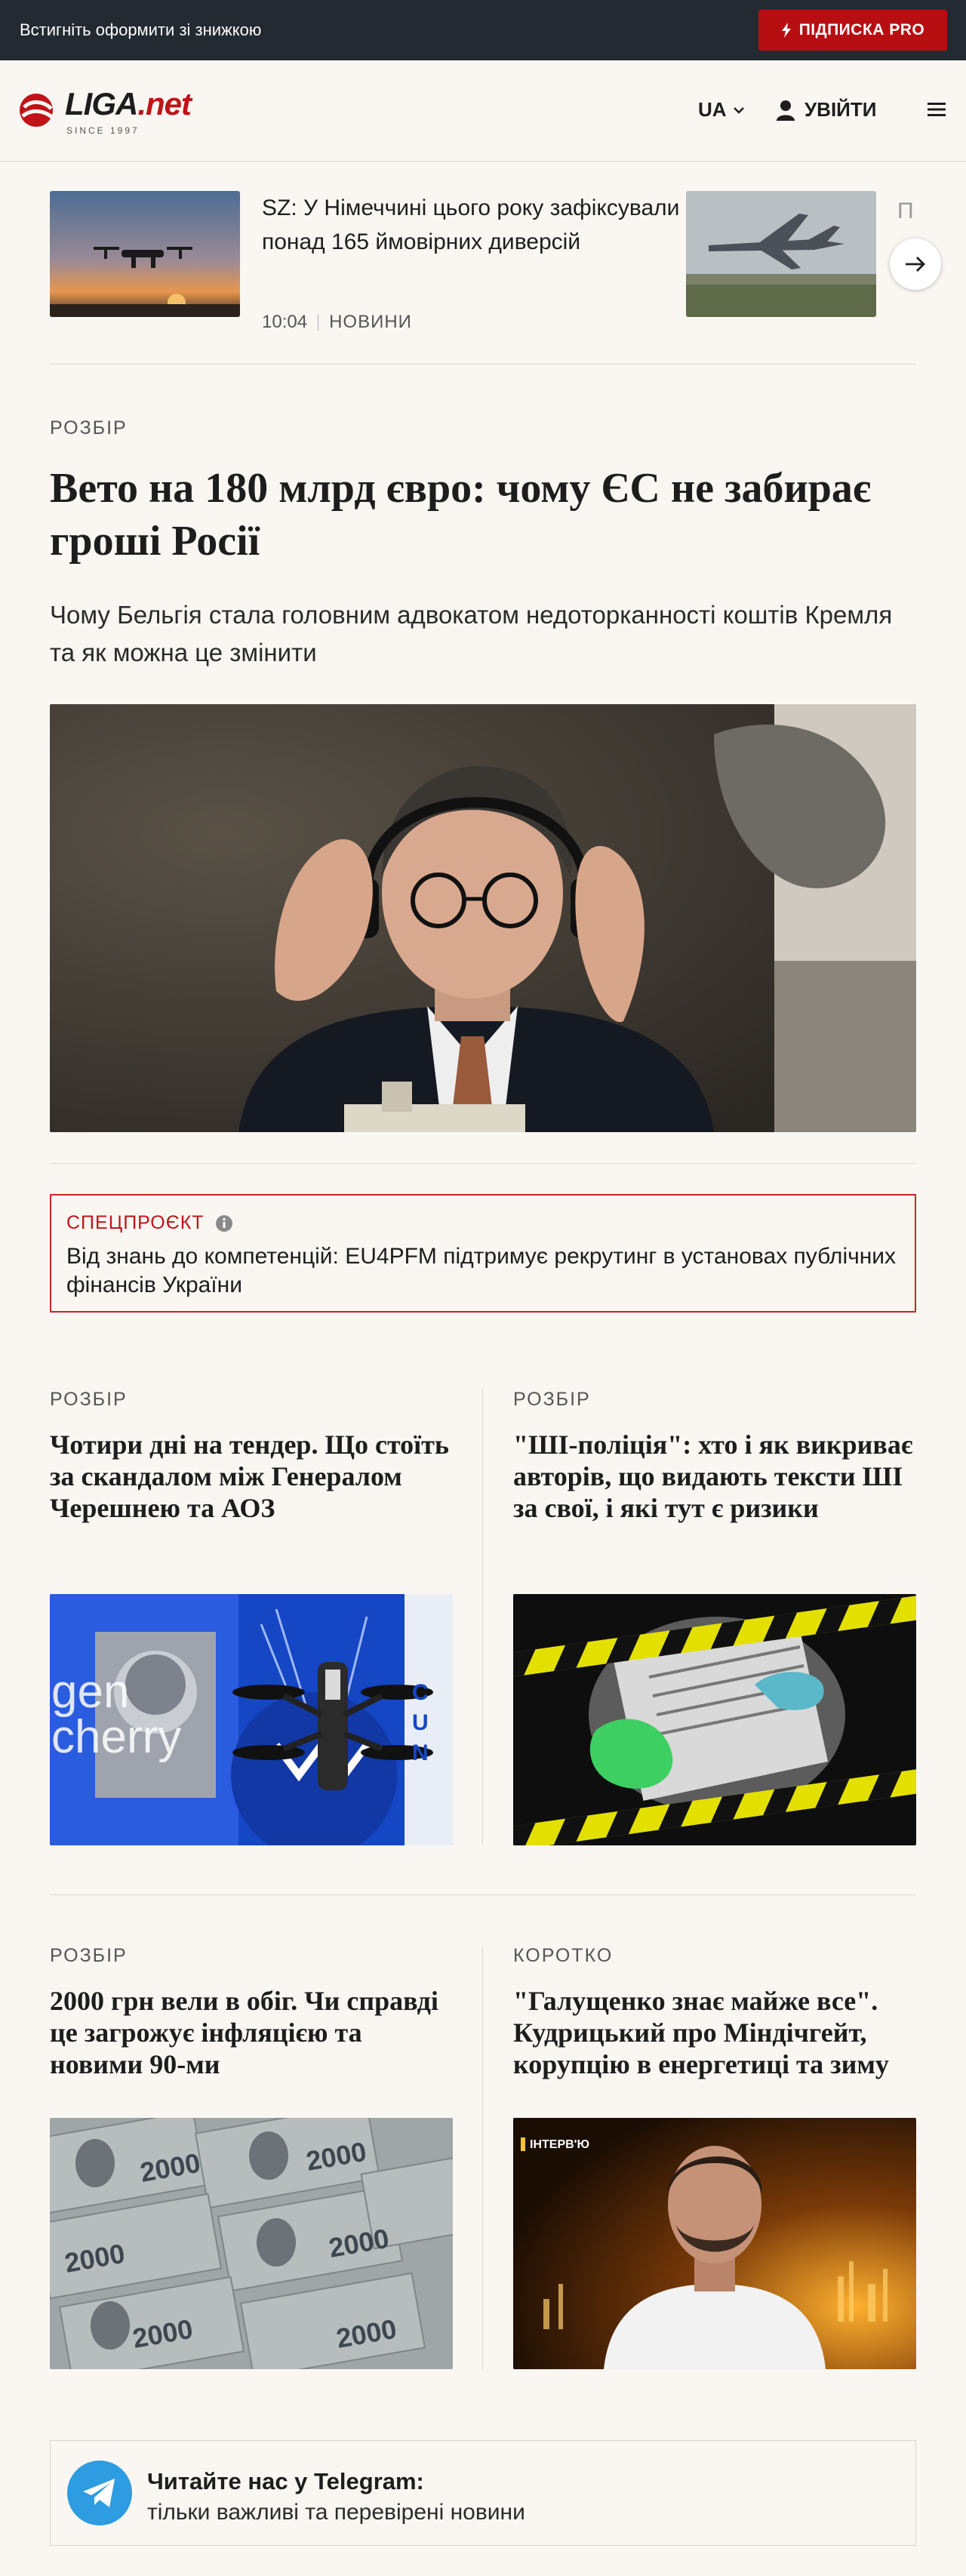 The image size is (966, 2576). What do you see at coordinates (905, 211) in the screenshot?
I see `carousel-peek-title: П` at bounding box center [905, 211].